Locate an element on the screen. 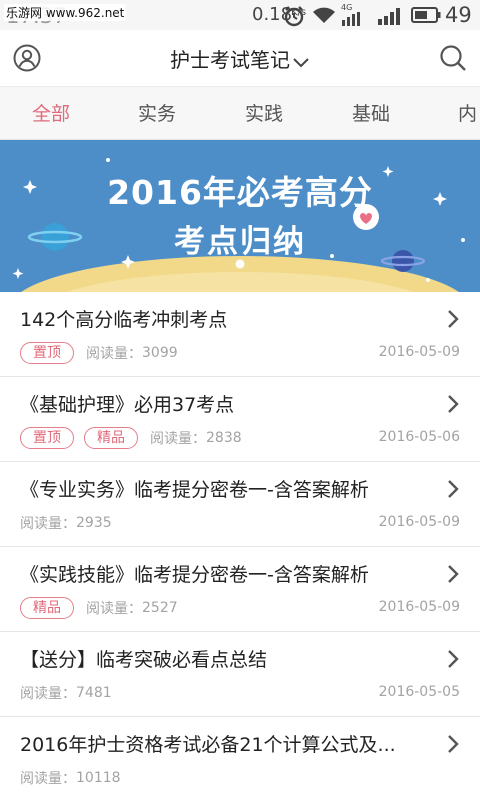 This screenshot has width=480, height=800. status-bar: 17:37 乐游网 www.962.net 0.18 K/s 4G 49 is located at coordinates (240, 15).